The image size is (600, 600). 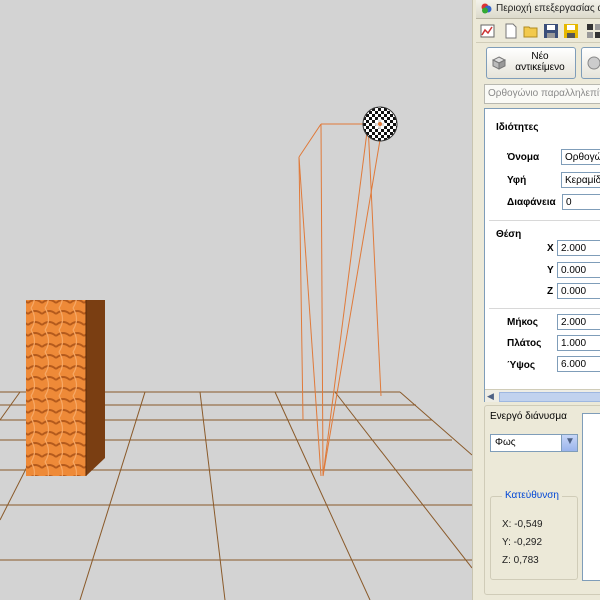 I want to click on cube-icon, so click(x=499, y=63).